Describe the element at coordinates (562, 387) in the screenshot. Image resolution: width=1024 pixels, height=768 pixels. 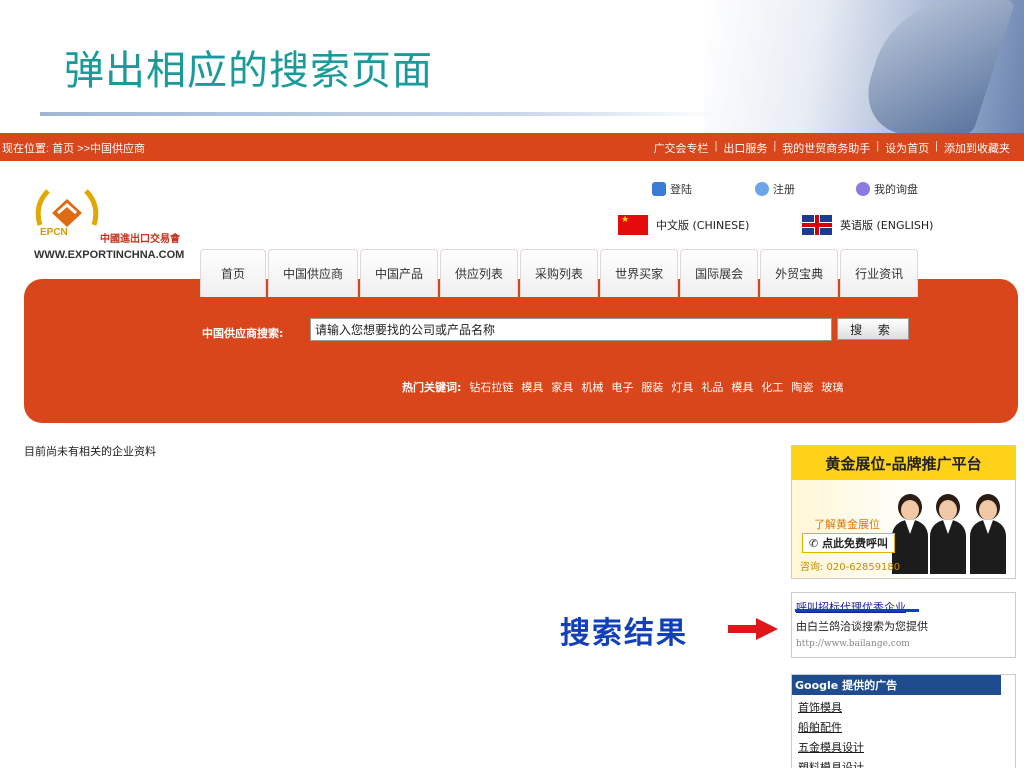
I see `hot-keyword: 家具` at that location.